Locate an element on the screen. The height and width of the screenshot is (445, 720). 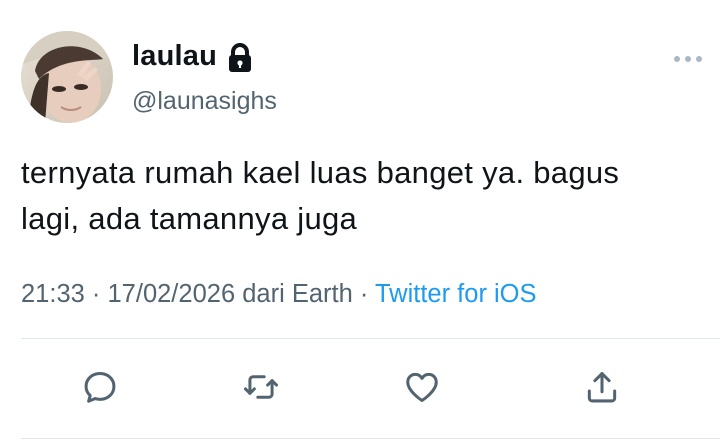
retweet-button is located at coordinates (261, 387).